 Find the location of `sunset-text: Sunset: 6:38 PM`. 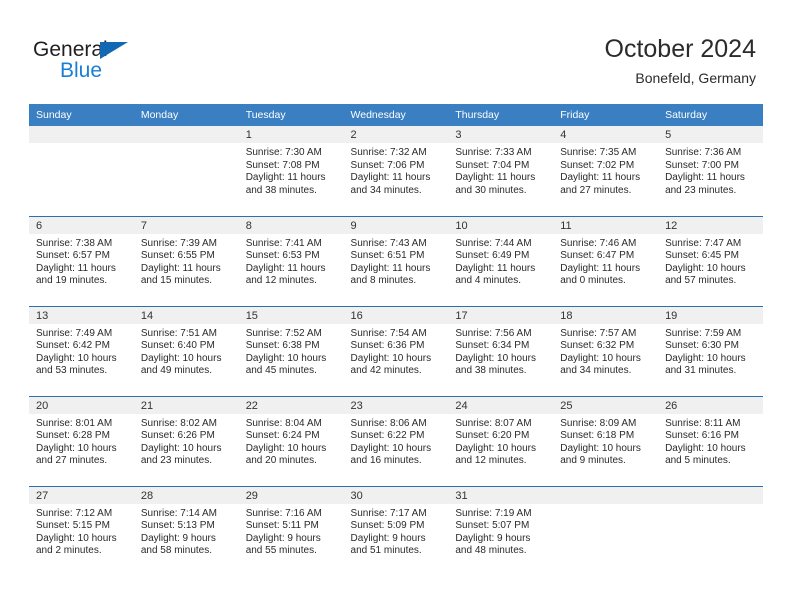

sunset-text: Sunset: 6:38 PM is located at coordinates (282, 346).